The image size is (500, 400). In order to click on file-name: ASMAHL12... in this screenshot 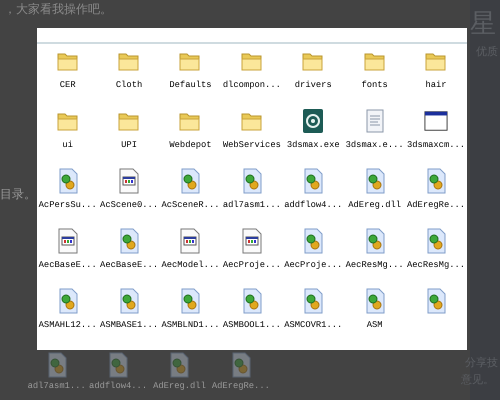, I will do `click(67, 325)`.